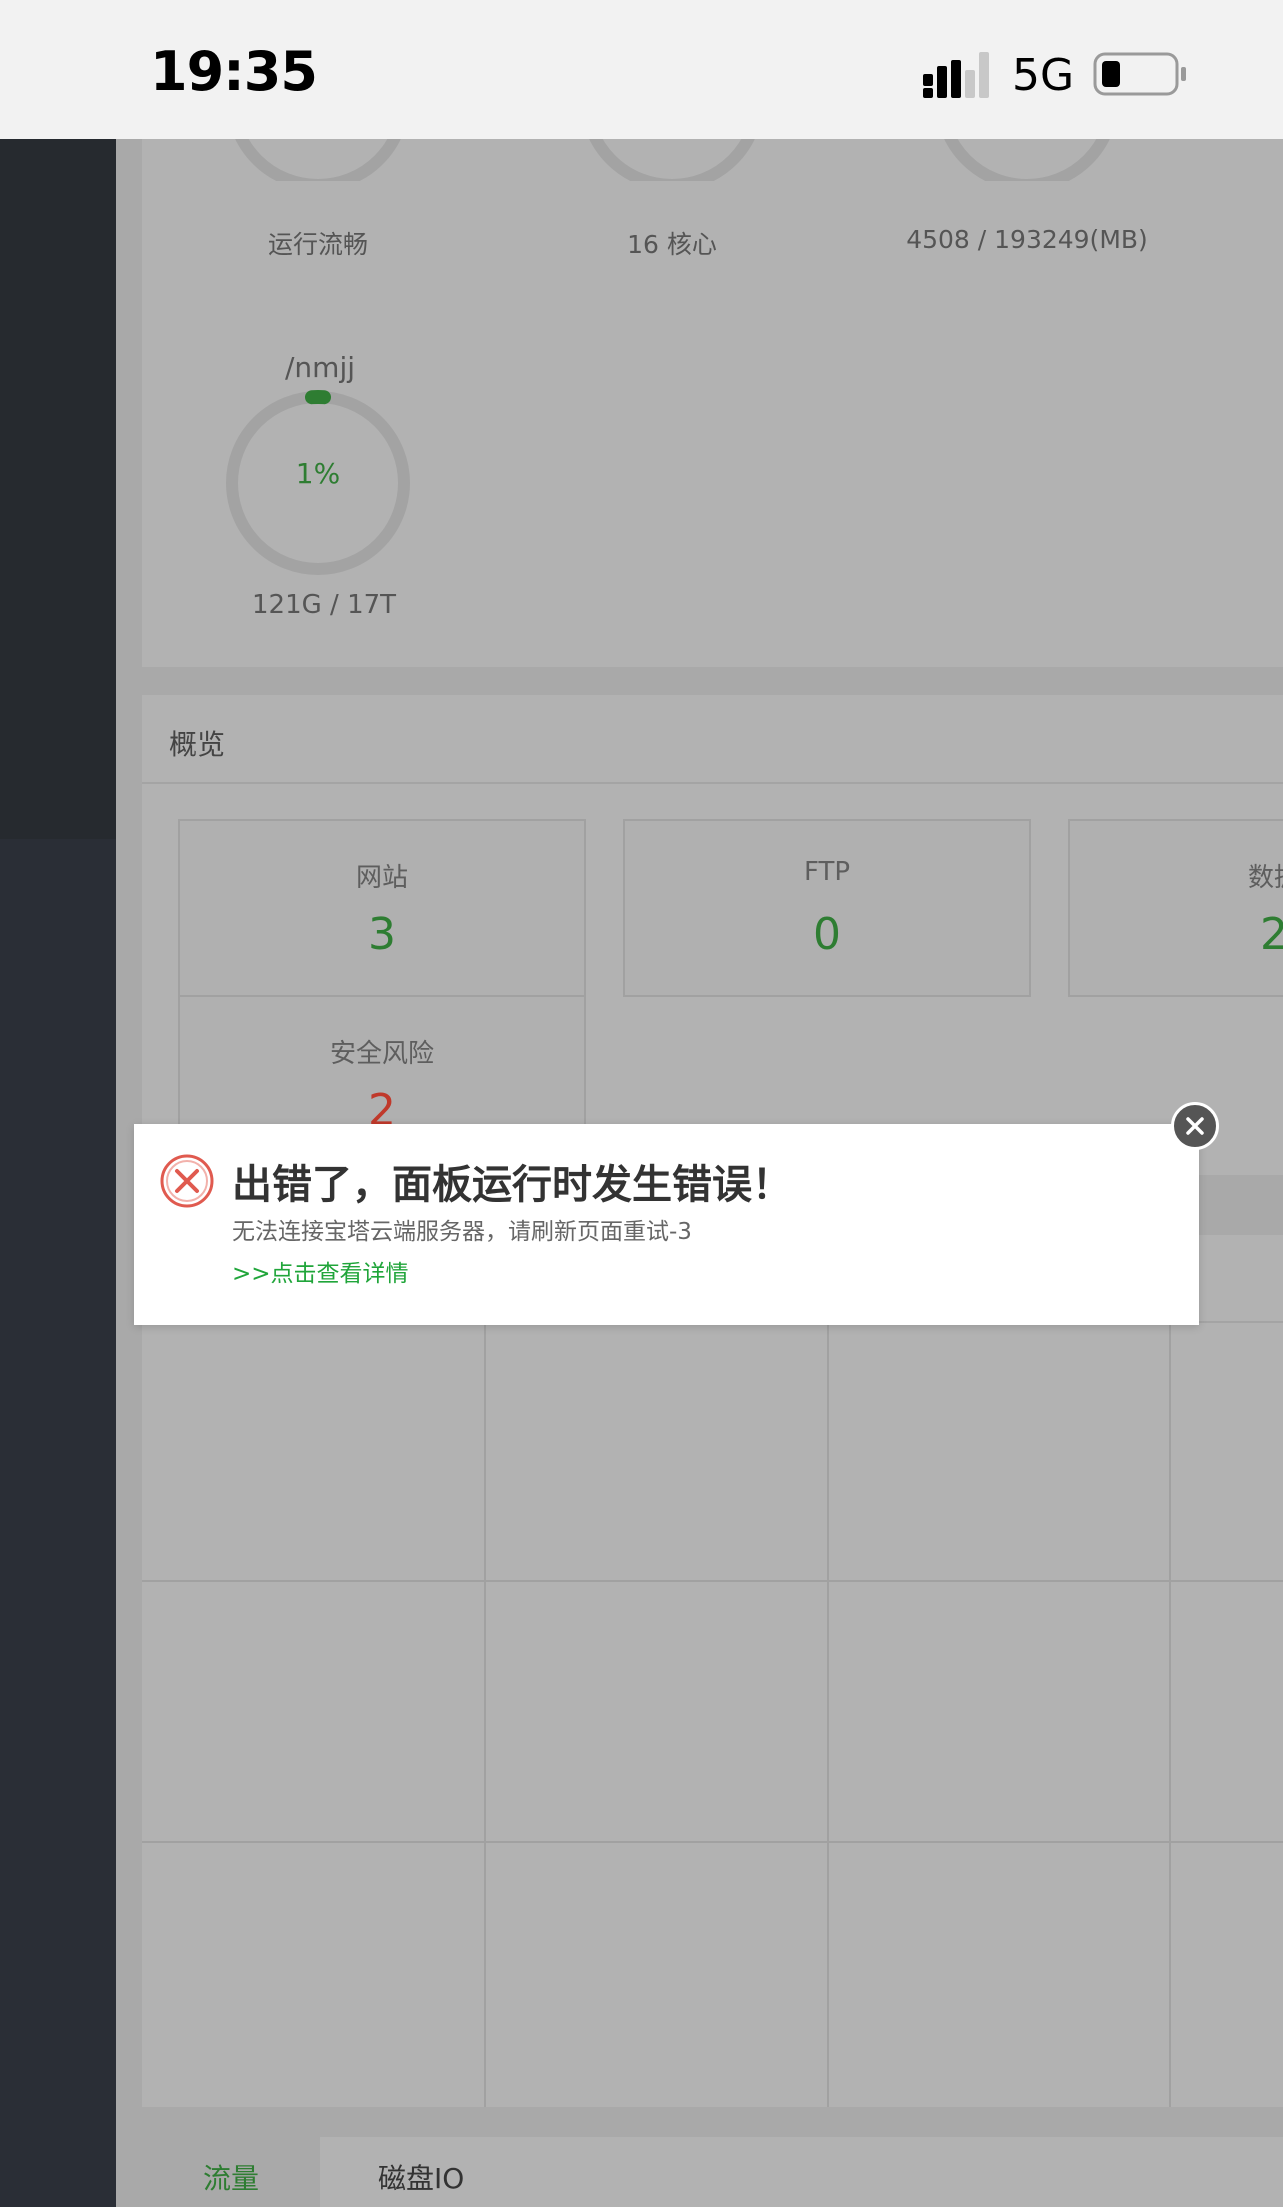 Image resolution: width=1283 pixels, height=2207 pixels. I want to click on card-label: 网站, so click(381, 878).